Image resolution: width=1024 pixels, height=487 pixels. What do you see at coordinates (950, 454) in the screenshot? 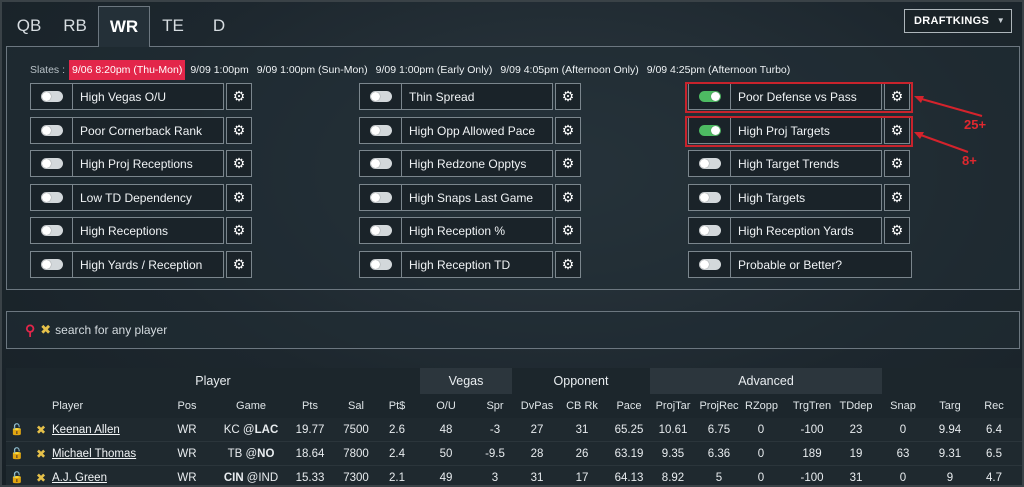
I see `table-cell: 9.31` at bounding box center [950, 454].